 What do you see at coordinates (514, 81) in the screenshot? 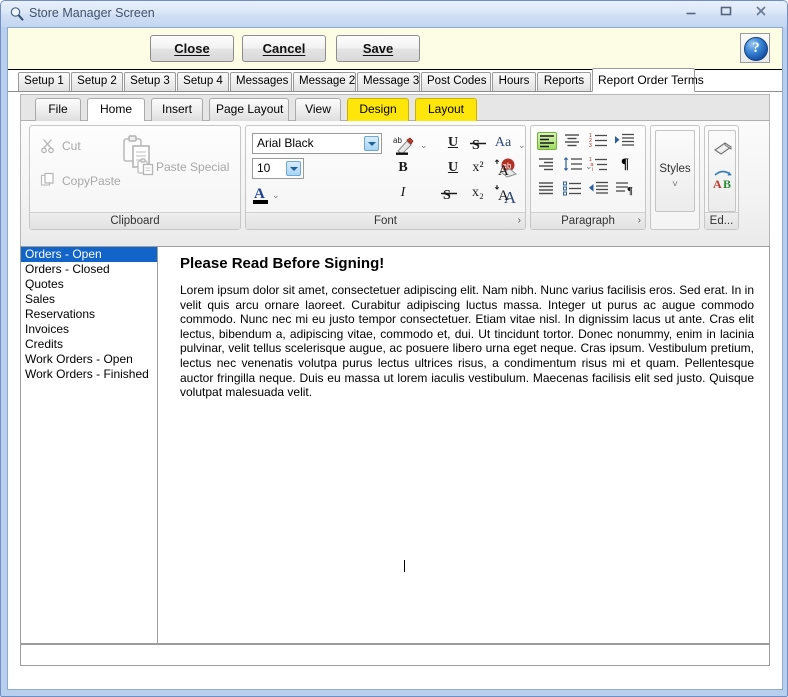
I see `outer-tab-hours: Hours` at bounding box center [514, 81].